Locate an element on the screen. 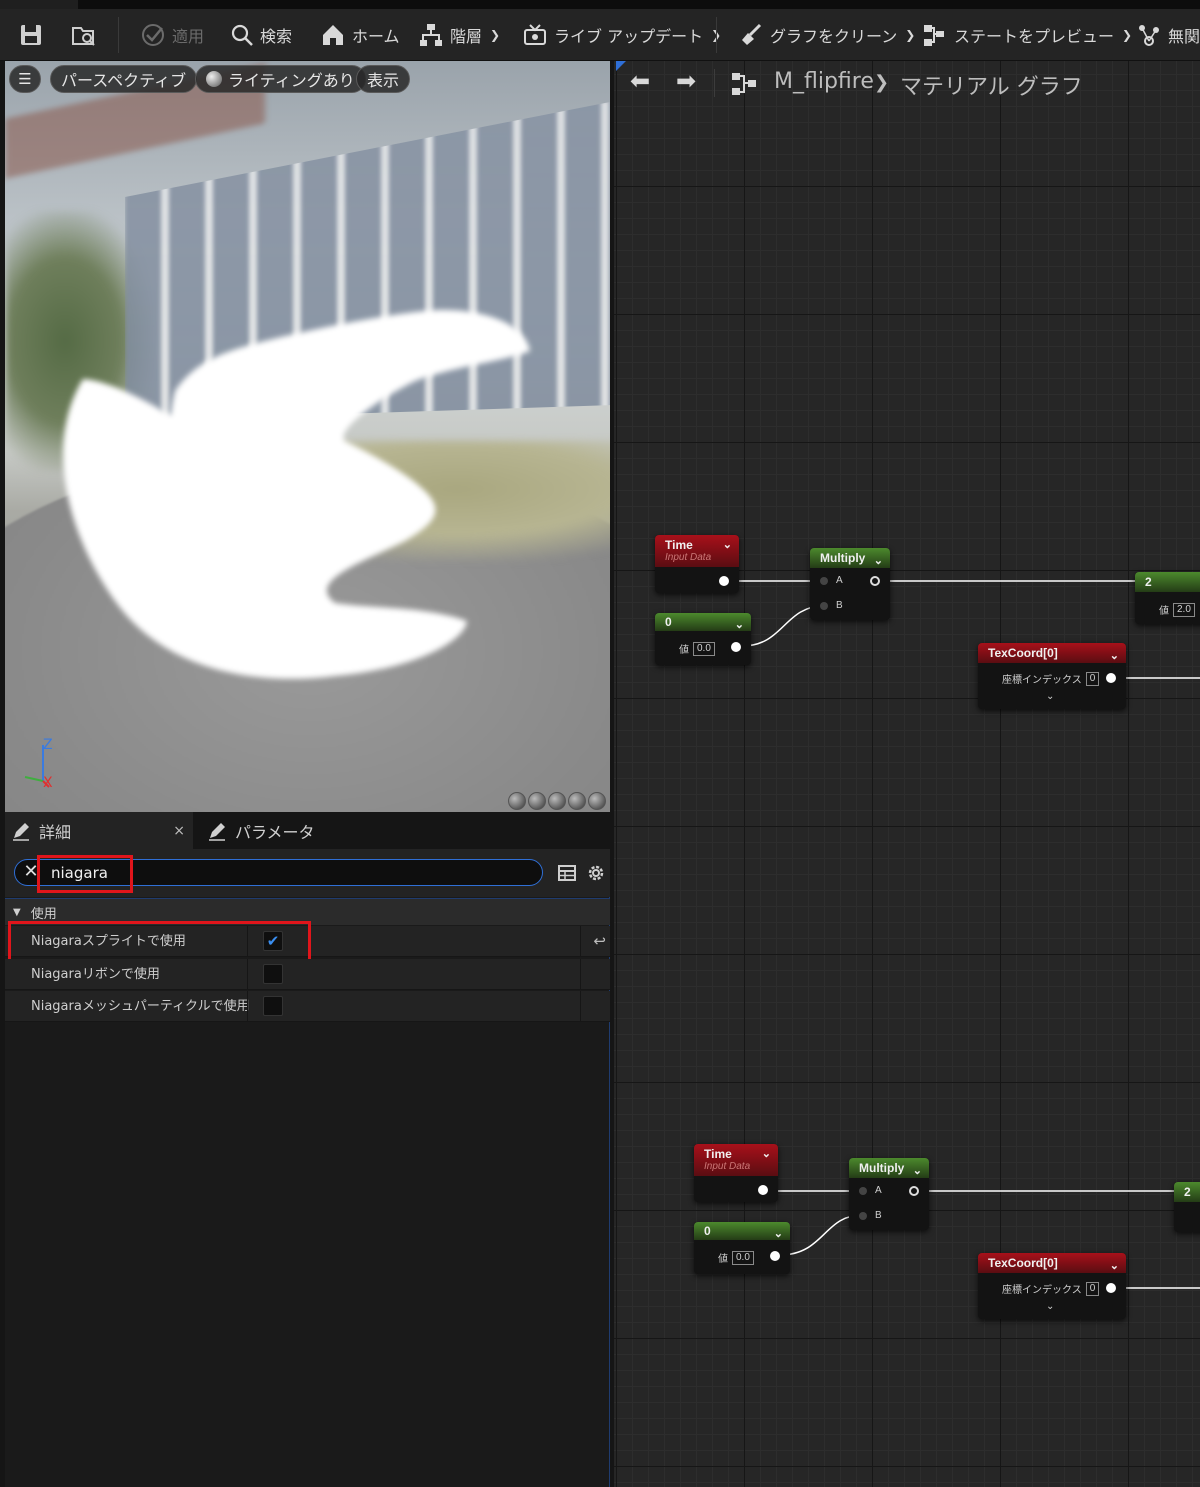 The image size is (1200, 1487). details-search-input is located at coordinates (291, 872).